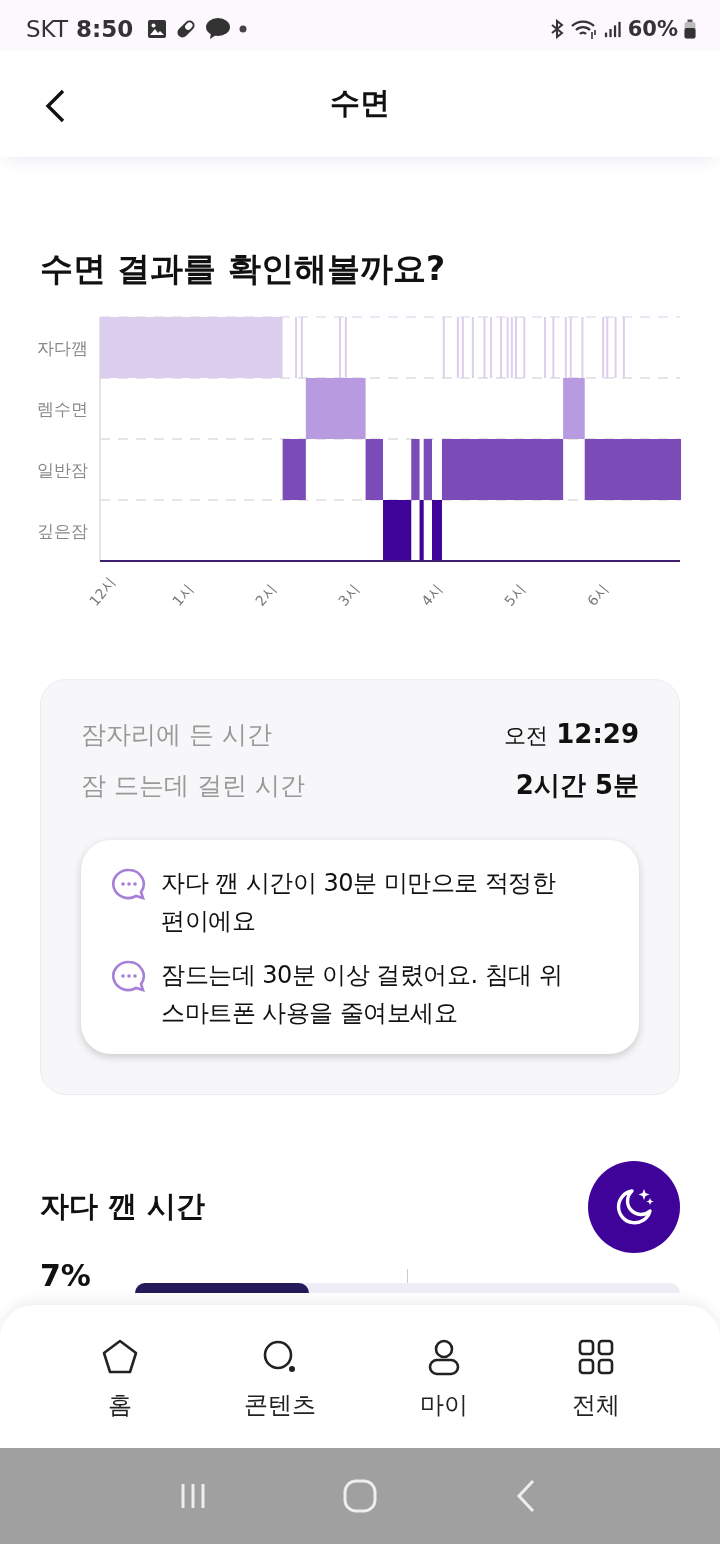 This screenshot has height=1544, width=720. Describe the element at coordinates (266, 595) in the screenshot. I see `hour-label: 2시` at that location.